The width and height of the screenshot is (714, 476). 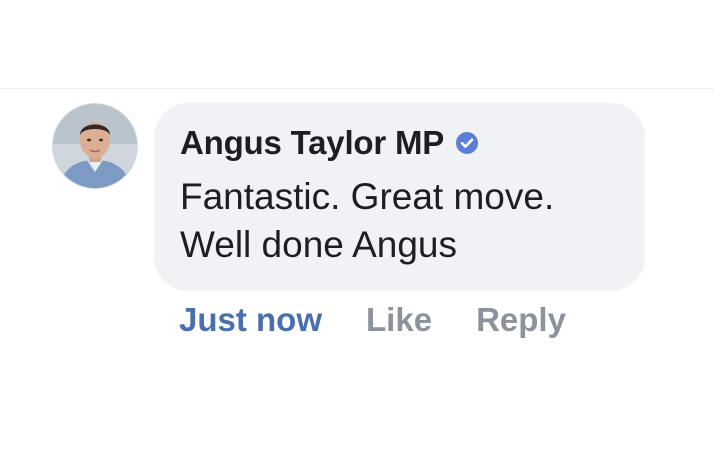 I want to click on comment-text-line: Well done Angus, so click(x=319, y=244).